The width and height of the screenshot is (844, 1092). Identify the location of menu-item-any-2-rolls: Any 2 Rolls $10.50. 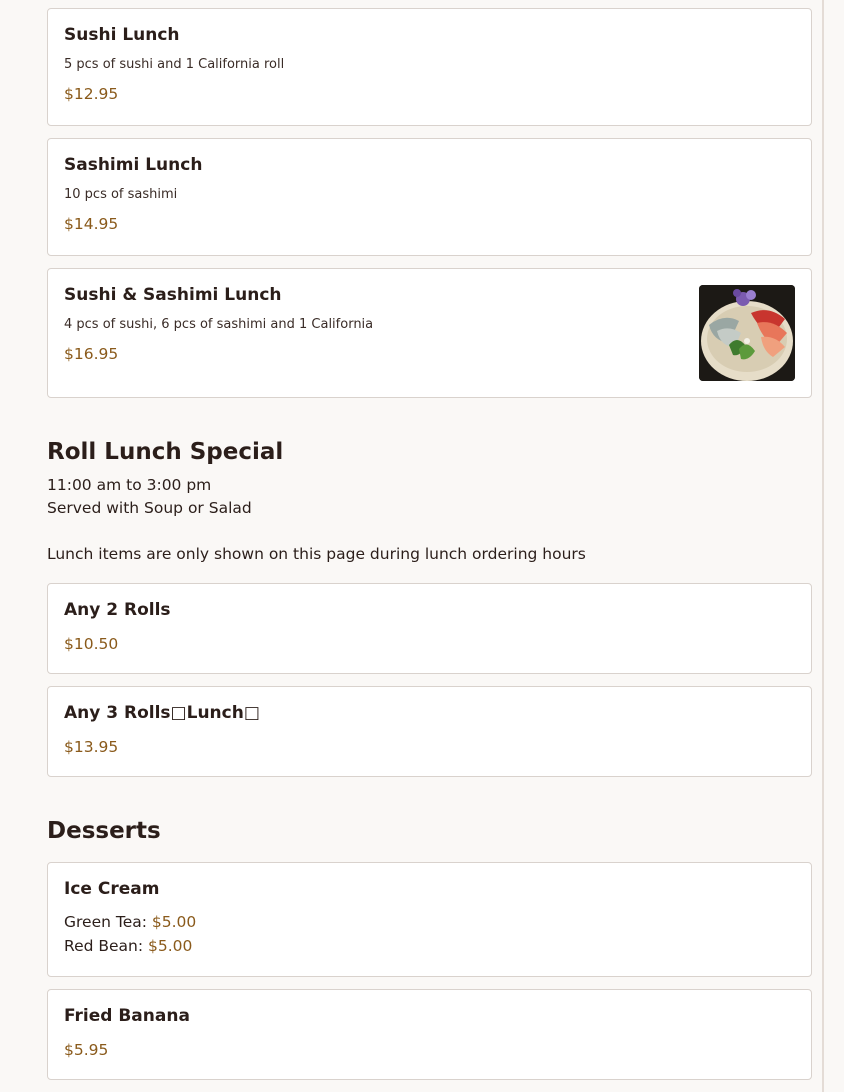
(429, 628).